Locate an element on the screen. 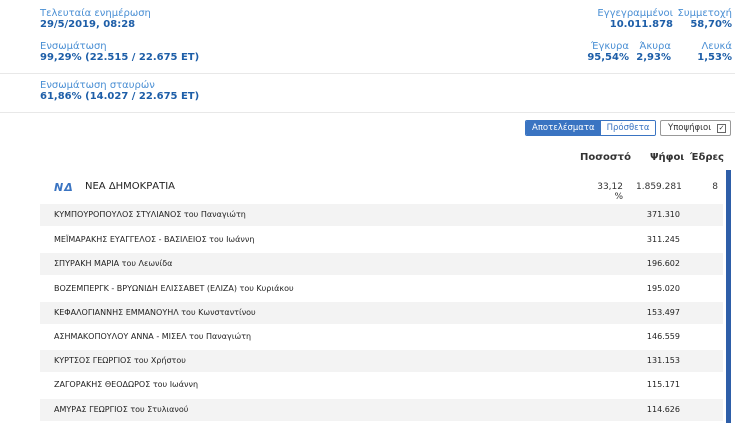 The width and height of the screenshot is (735, 423). last-update-value: 29/5/2019, 08:28 is located at coordinates (88, 24).